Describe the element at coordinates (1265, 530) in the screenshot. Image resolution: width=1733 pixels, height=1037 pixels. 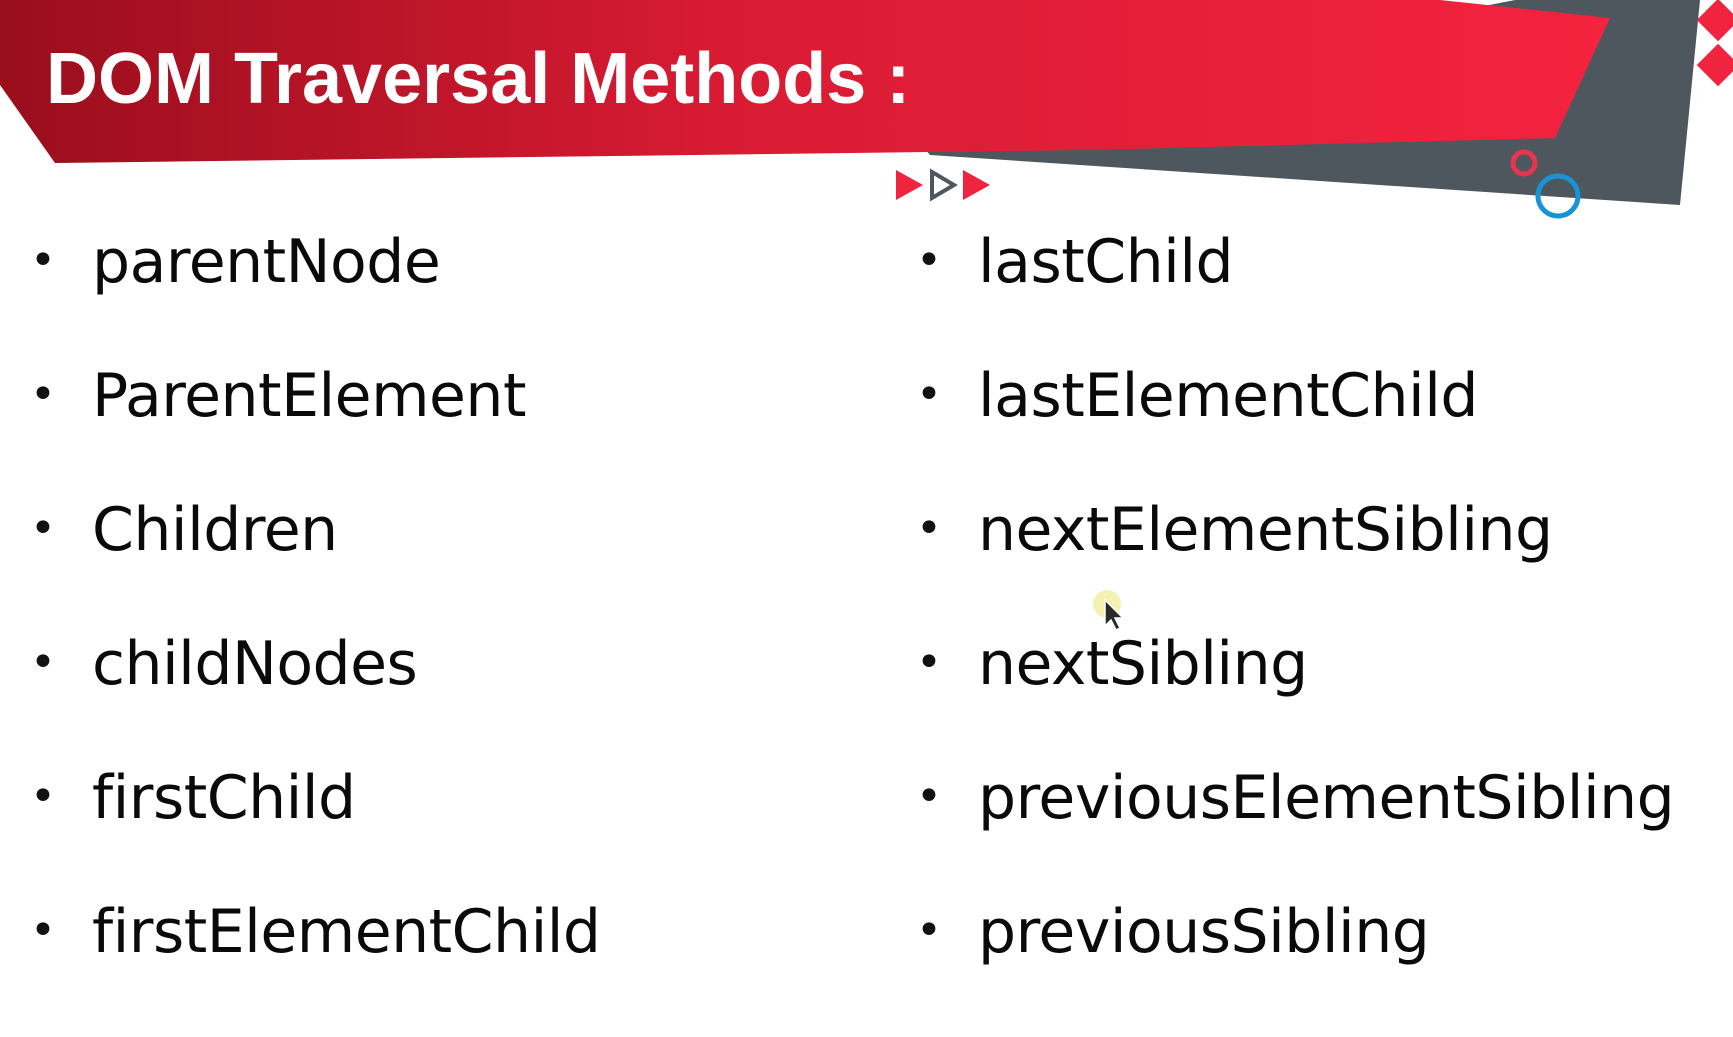
I see `method-label: nextElementSibling` at that location.